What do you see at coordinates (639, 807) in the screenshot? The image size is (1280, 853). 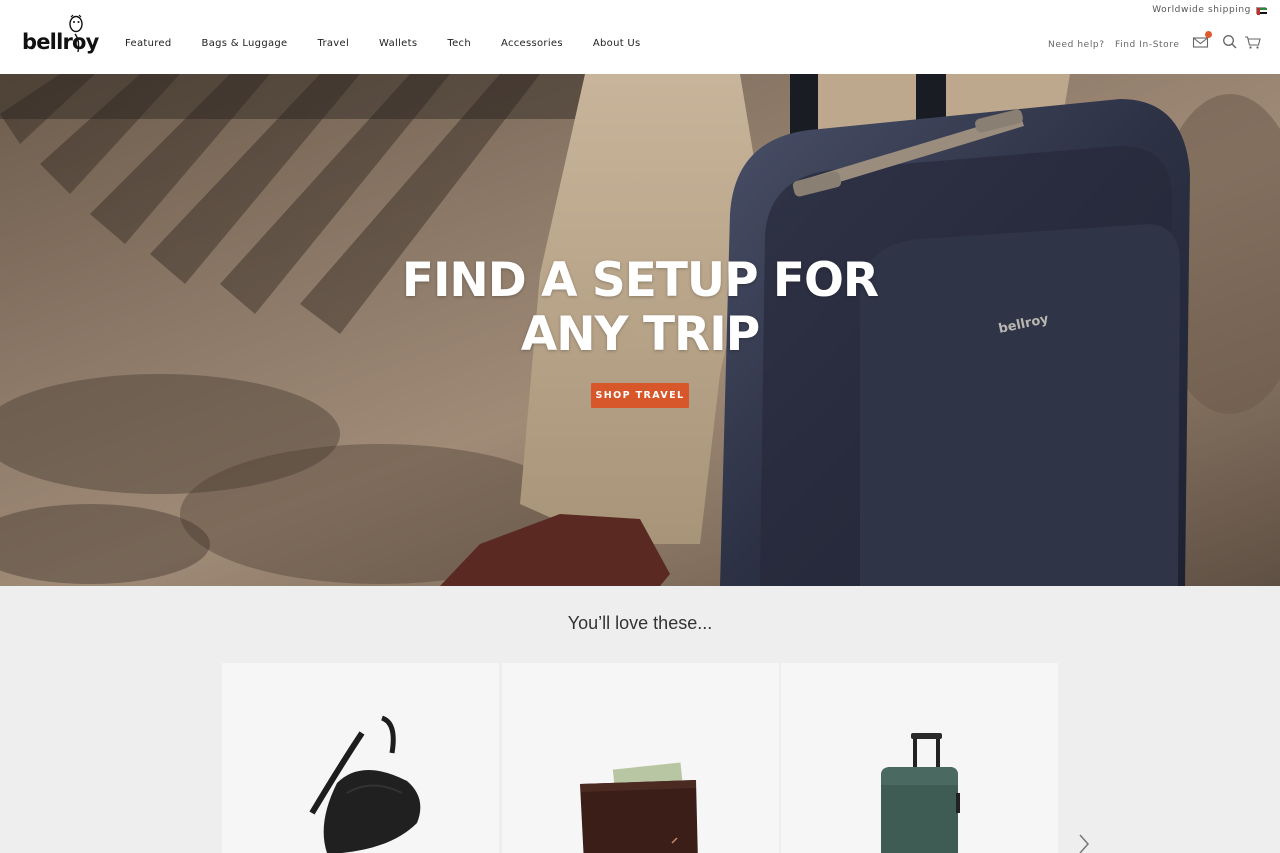 I see `wallet-image` at bounding box center [639, 807].